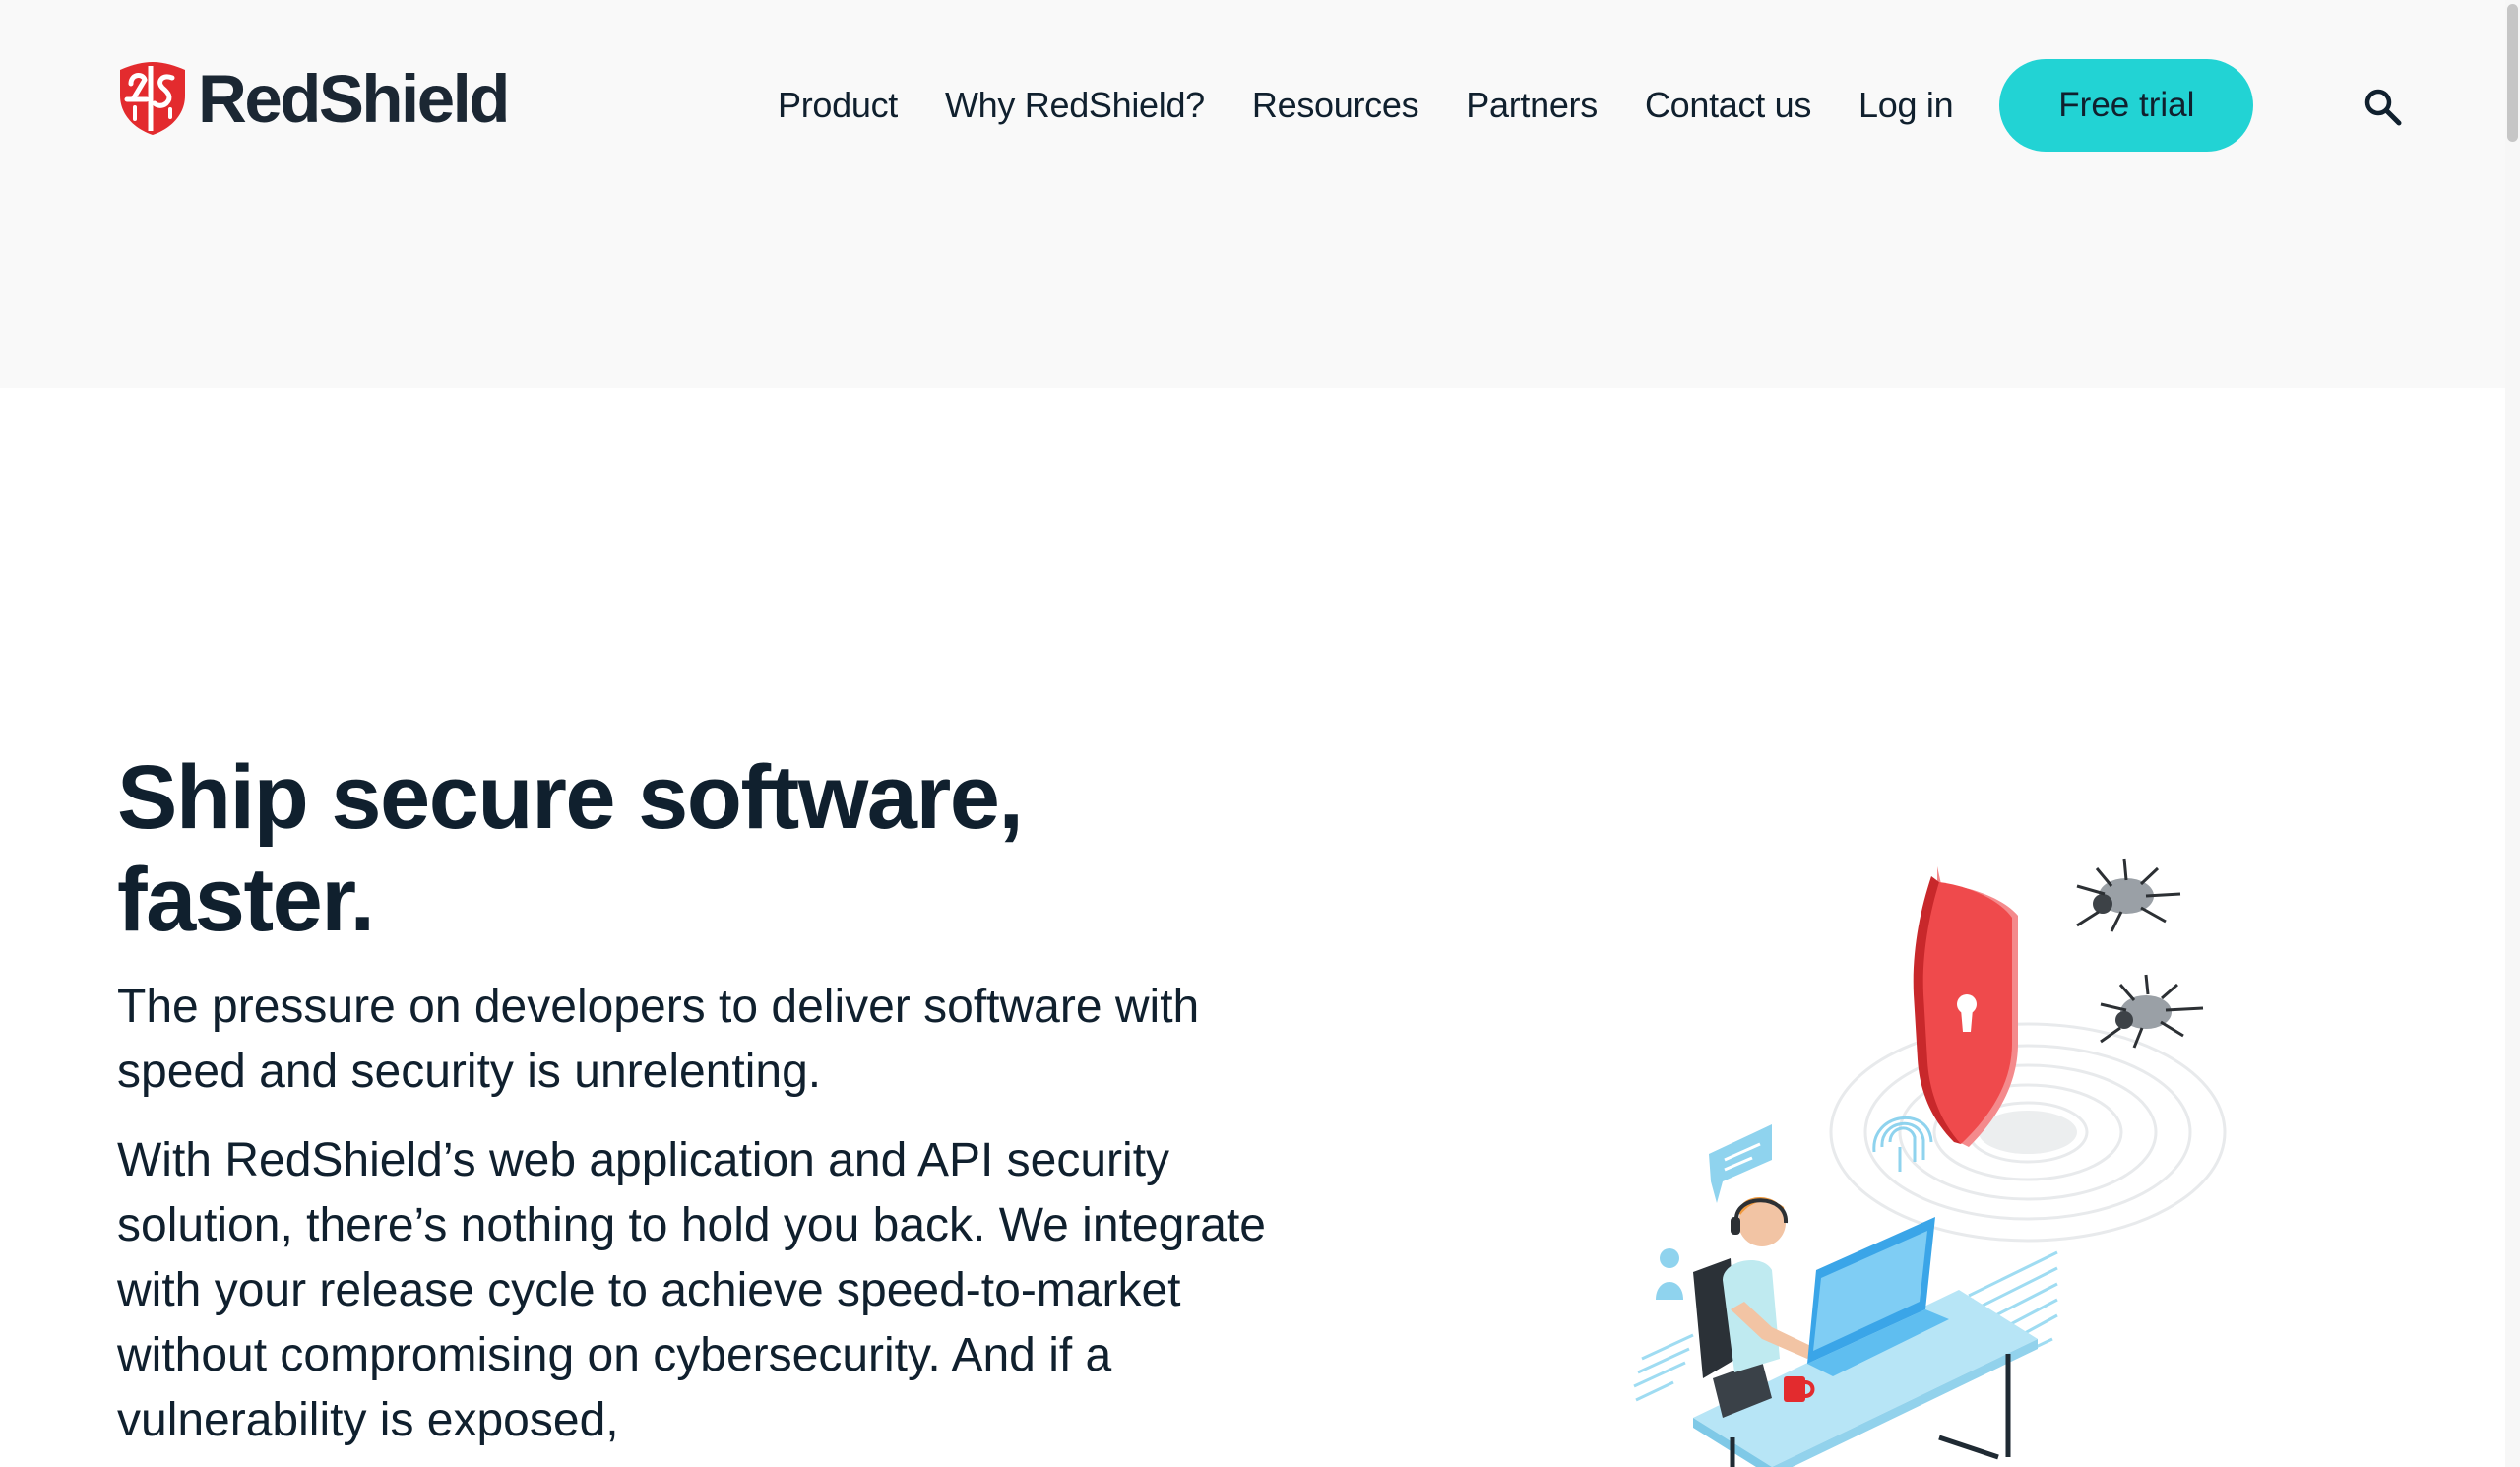 The height and width of the screenshot is (1467, 2520). Describe the element at coordinates (1669, 1274) in the screenshot. I see `user-icon` at that location.